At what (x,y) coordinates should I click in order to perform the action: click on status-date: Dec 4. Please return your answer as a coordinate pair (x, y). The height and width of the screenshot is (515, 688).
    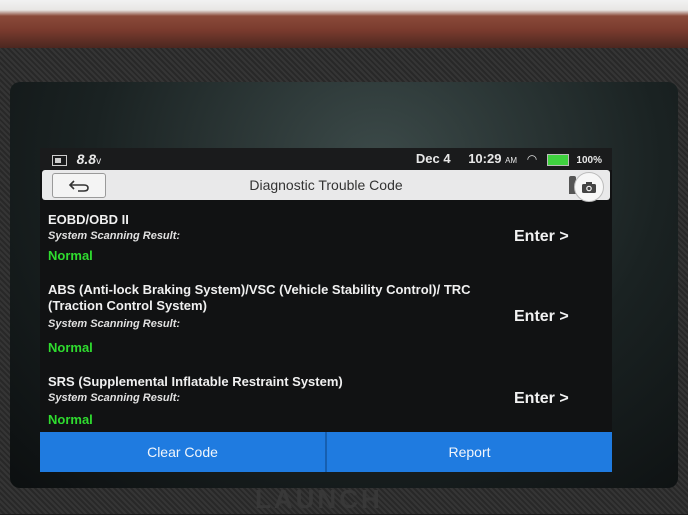
    Looking at the image, I should click on (433, 158).